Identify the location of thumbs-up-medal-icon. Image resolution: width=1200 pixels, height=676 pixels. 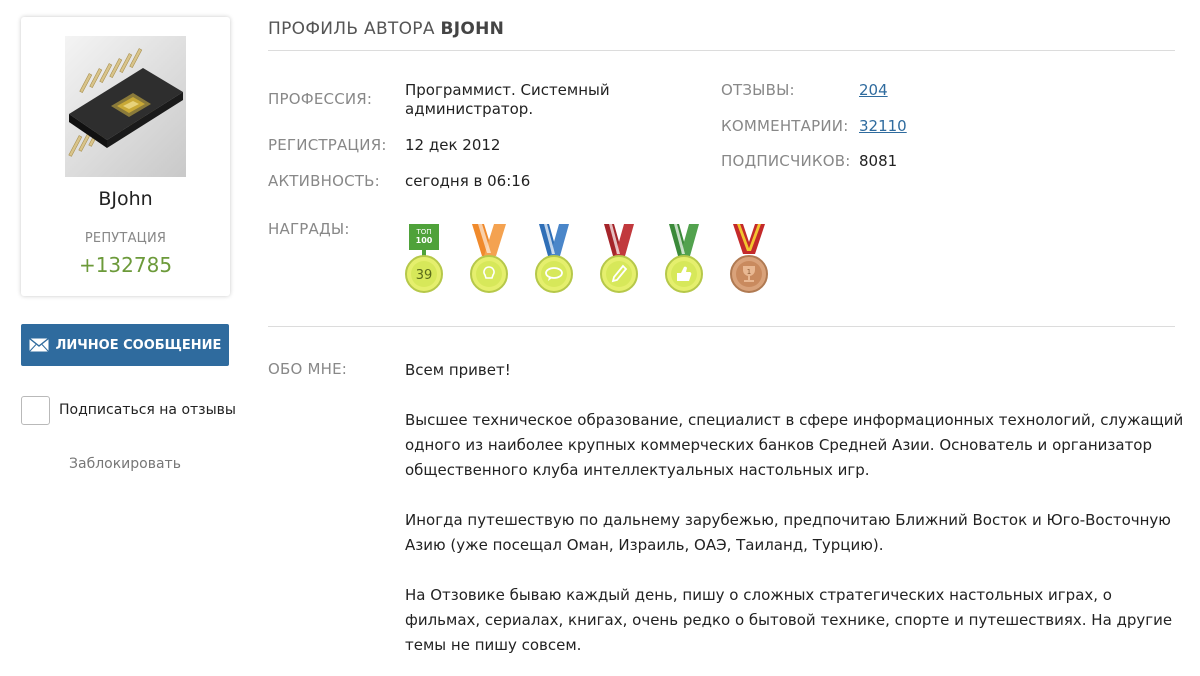
(684, 260).